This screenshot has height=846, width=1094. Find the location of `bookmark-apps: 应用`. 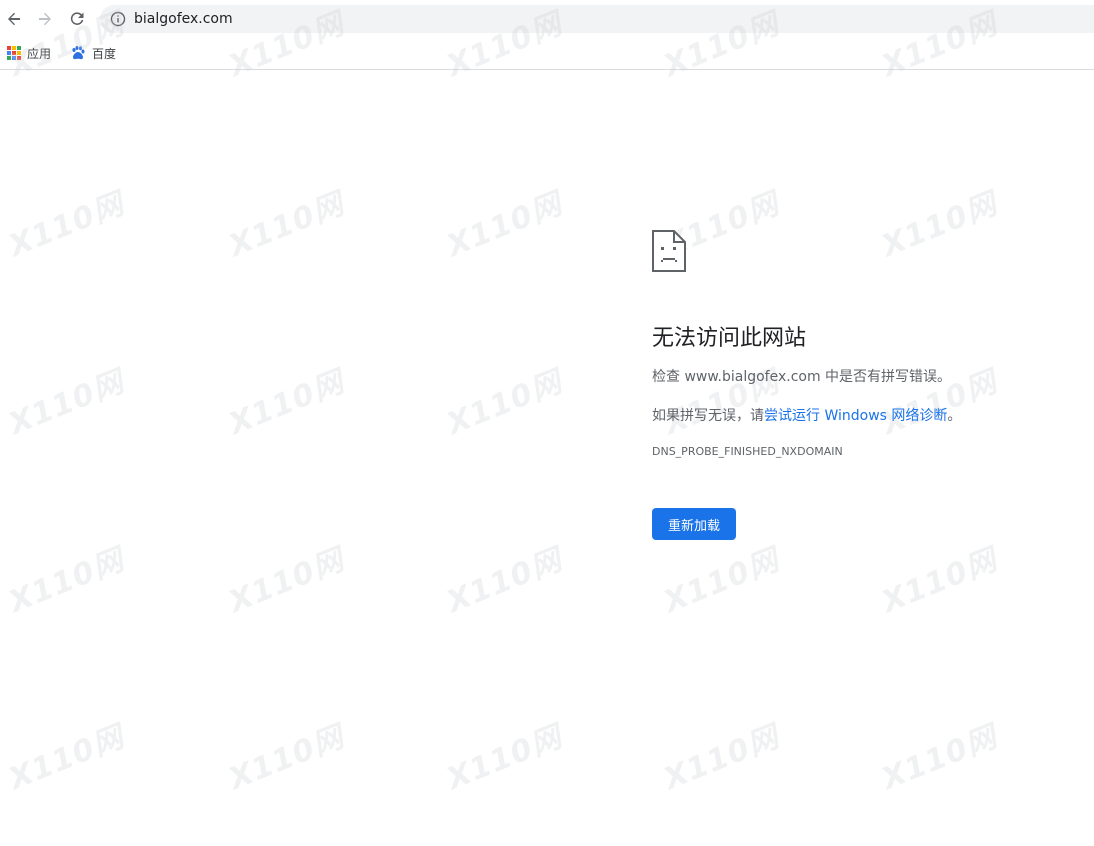

bookmark-apps: 应用 is located at coordinates (29, 53).